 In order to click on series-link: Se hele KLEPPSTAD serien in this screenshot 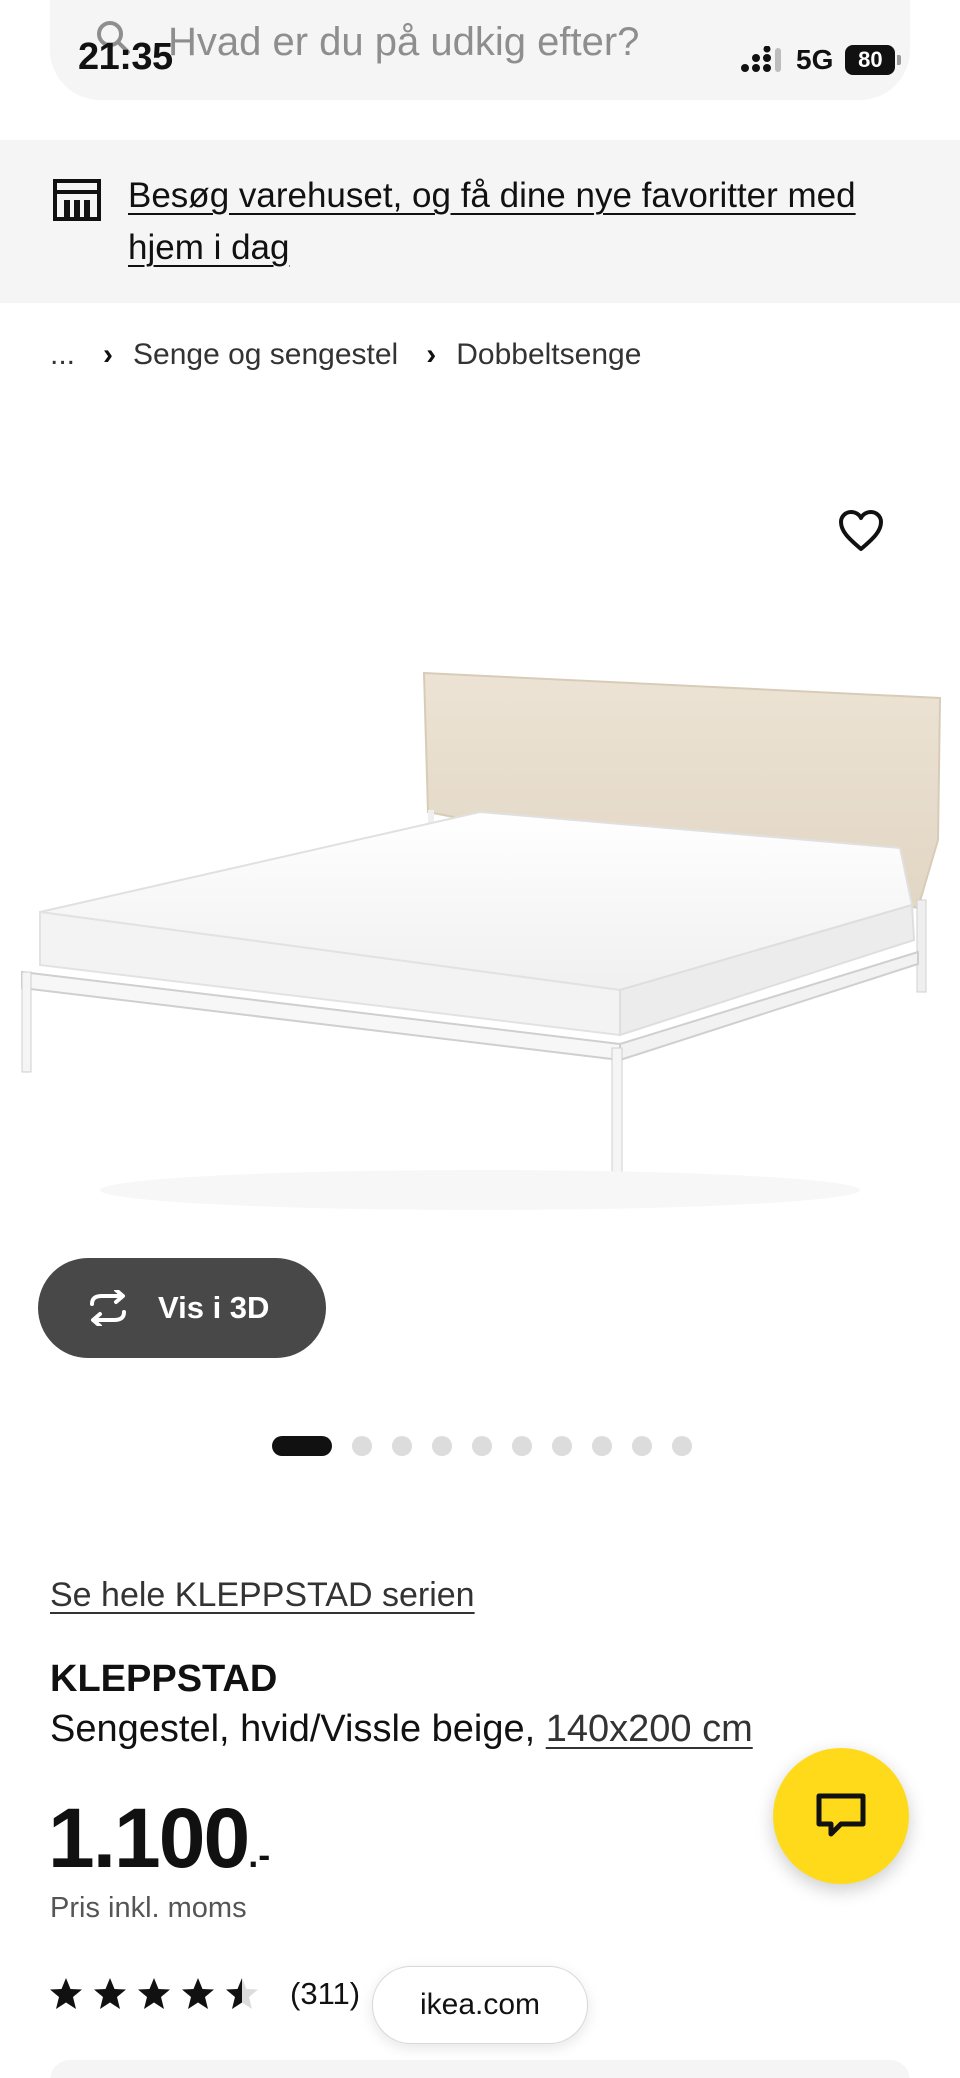, I will do `click(262, 1595)`.